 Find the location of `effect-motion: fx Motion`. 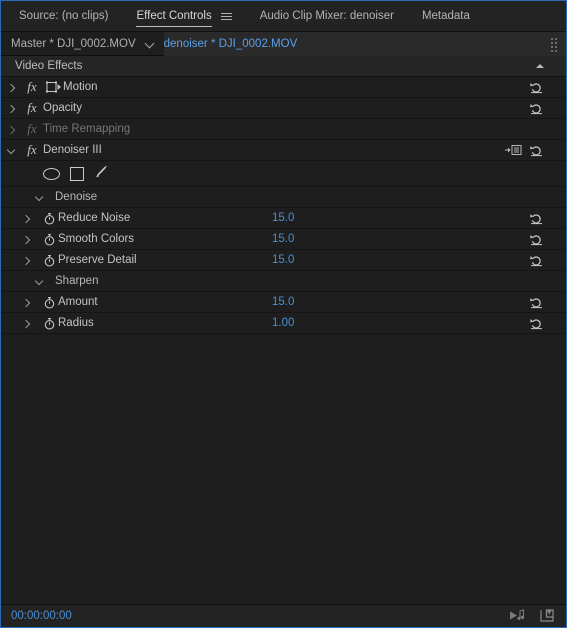

effect-motion: fx Motion is located at coordinates (283, 87).